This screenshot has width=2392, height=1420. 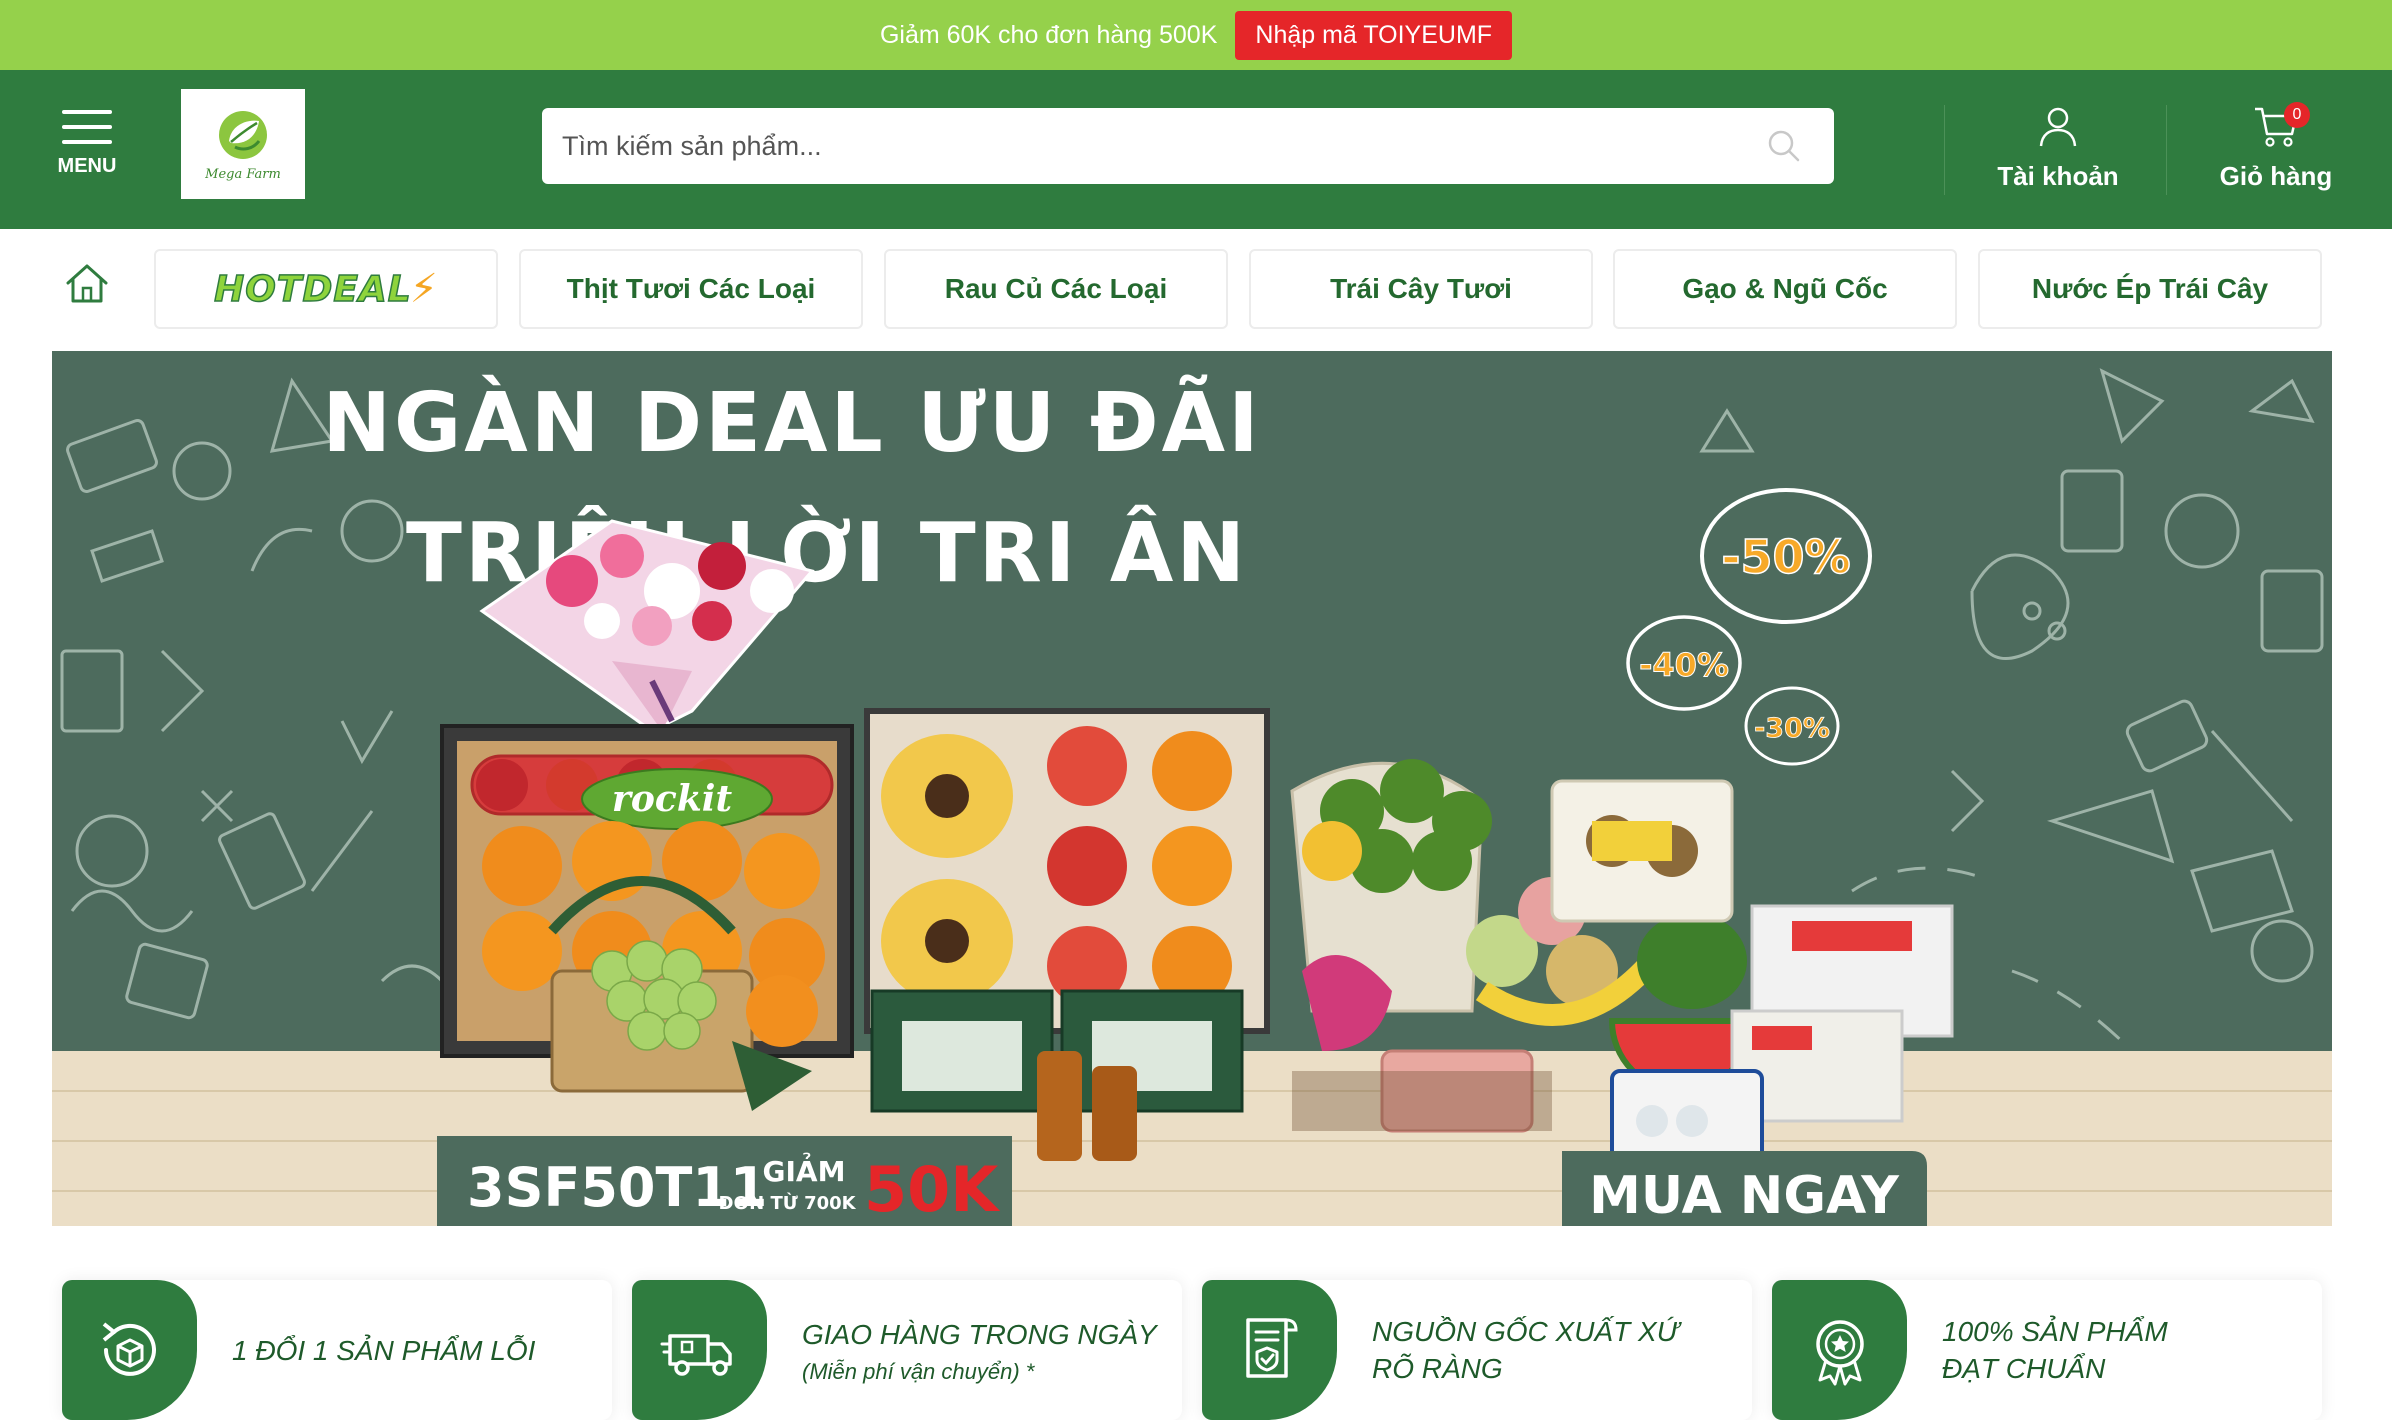 What do you see at coordinates (1056, 289) in the screenshot?
I see `tab-vegetables: Rau Củ Các Loại` at bounding box center [1056, 289].